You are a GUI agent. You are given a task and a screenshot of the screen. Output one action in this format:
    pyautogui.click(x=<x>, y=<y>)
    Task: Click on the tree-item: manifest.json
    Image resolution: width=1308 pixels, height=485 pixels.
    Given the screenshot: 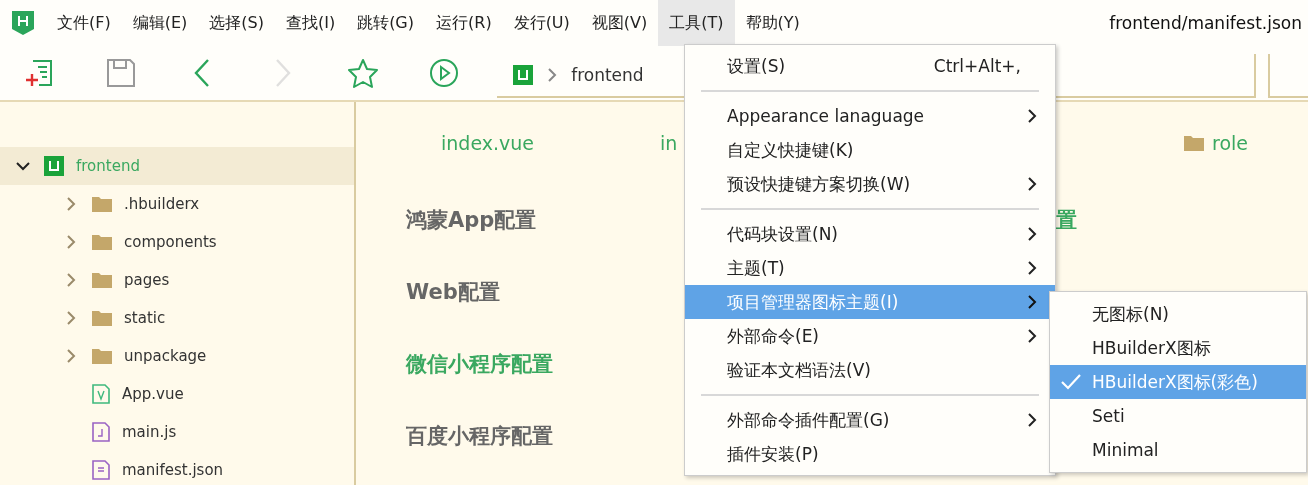 What is the action you would take?
    pyautogui.click(x=177, y=468)
    